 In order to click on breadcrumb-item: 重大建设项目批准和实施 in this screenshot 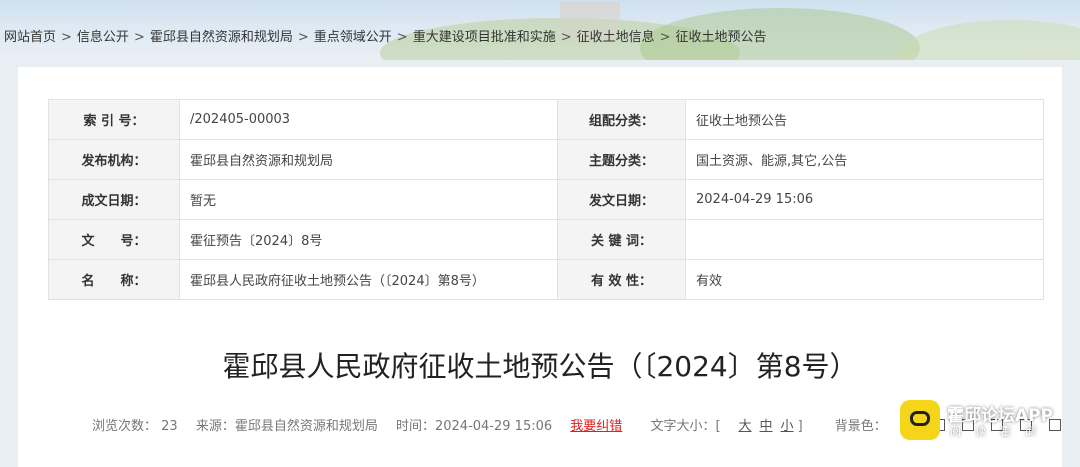, I will do `click(484, 37)`.